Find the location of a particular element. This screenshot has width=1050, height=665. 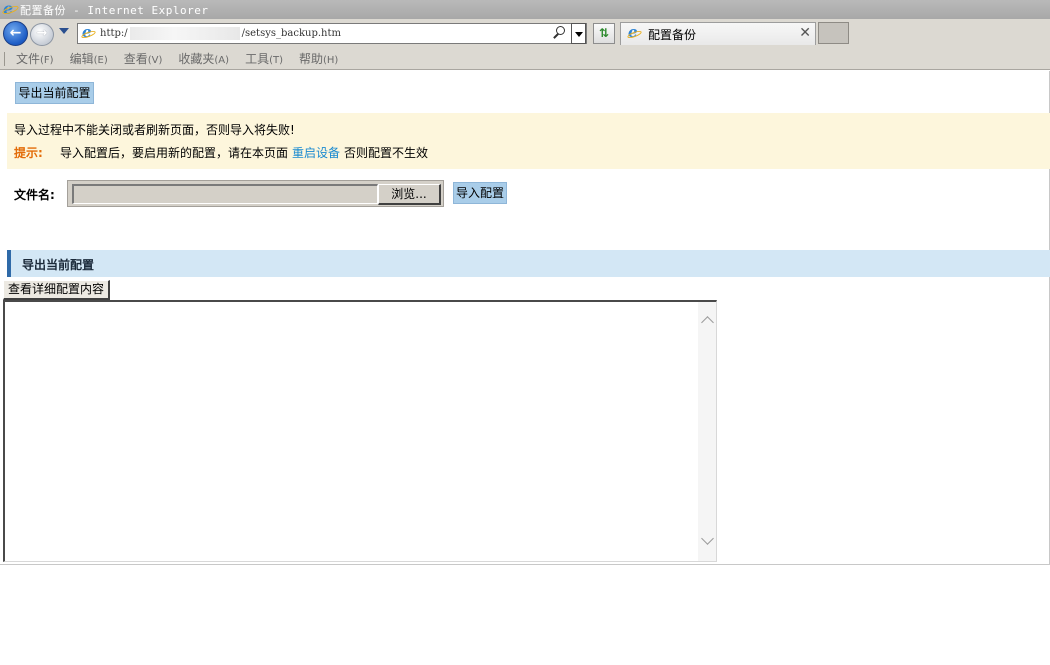

window-title-bar: e 配置备份 - Internet Explorer is located at coordinates (525, 9).